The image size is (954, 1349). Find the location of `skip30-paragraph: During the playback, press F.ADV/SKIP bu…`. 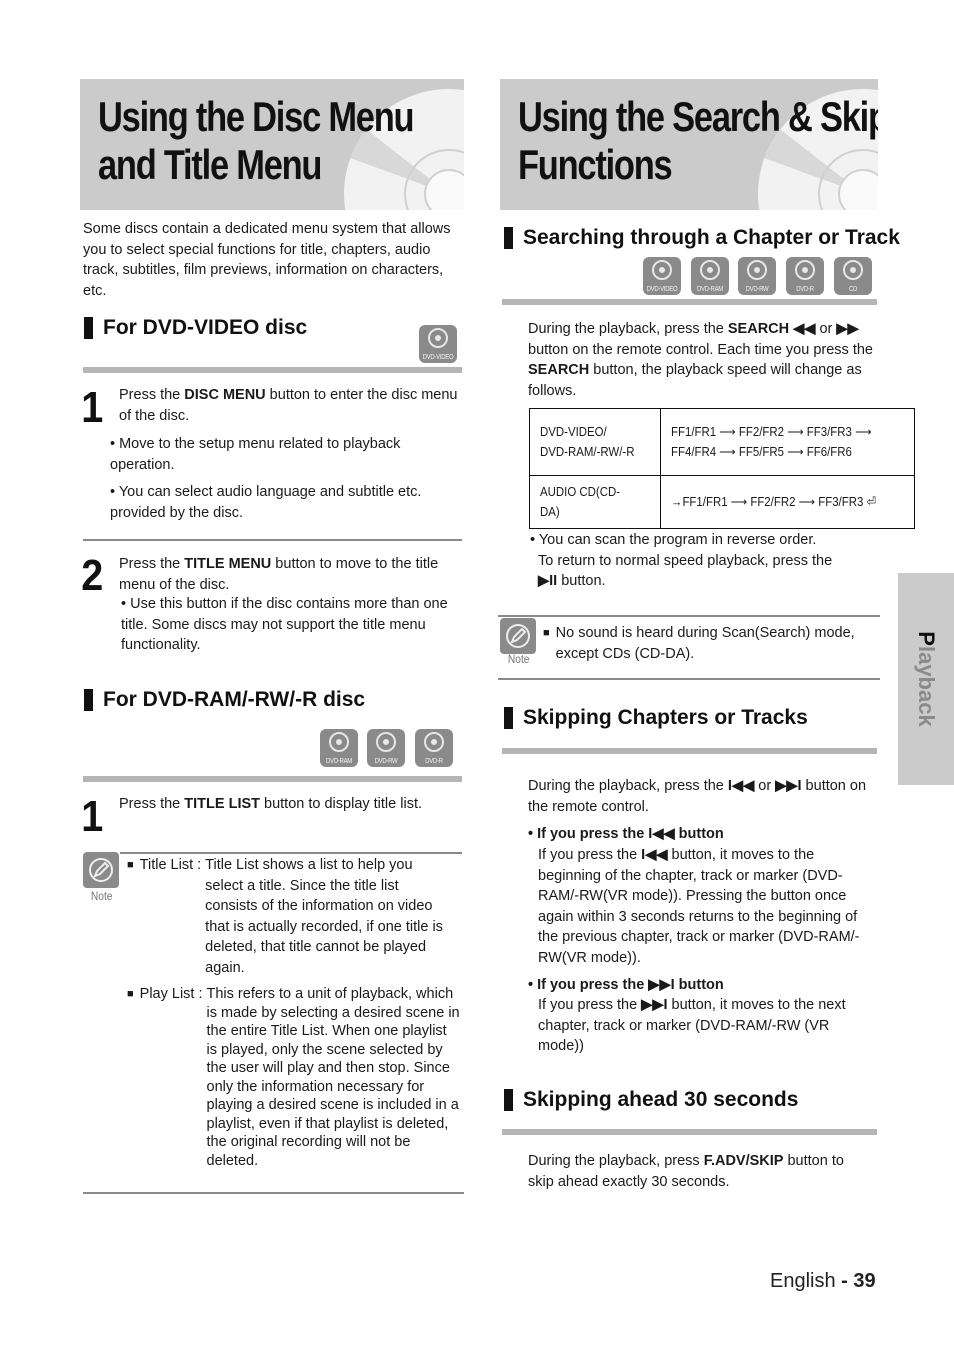

skip30-paragraph: During the playback, press F.ADV/SKIP bu… is located at coordinates (686, 1171).